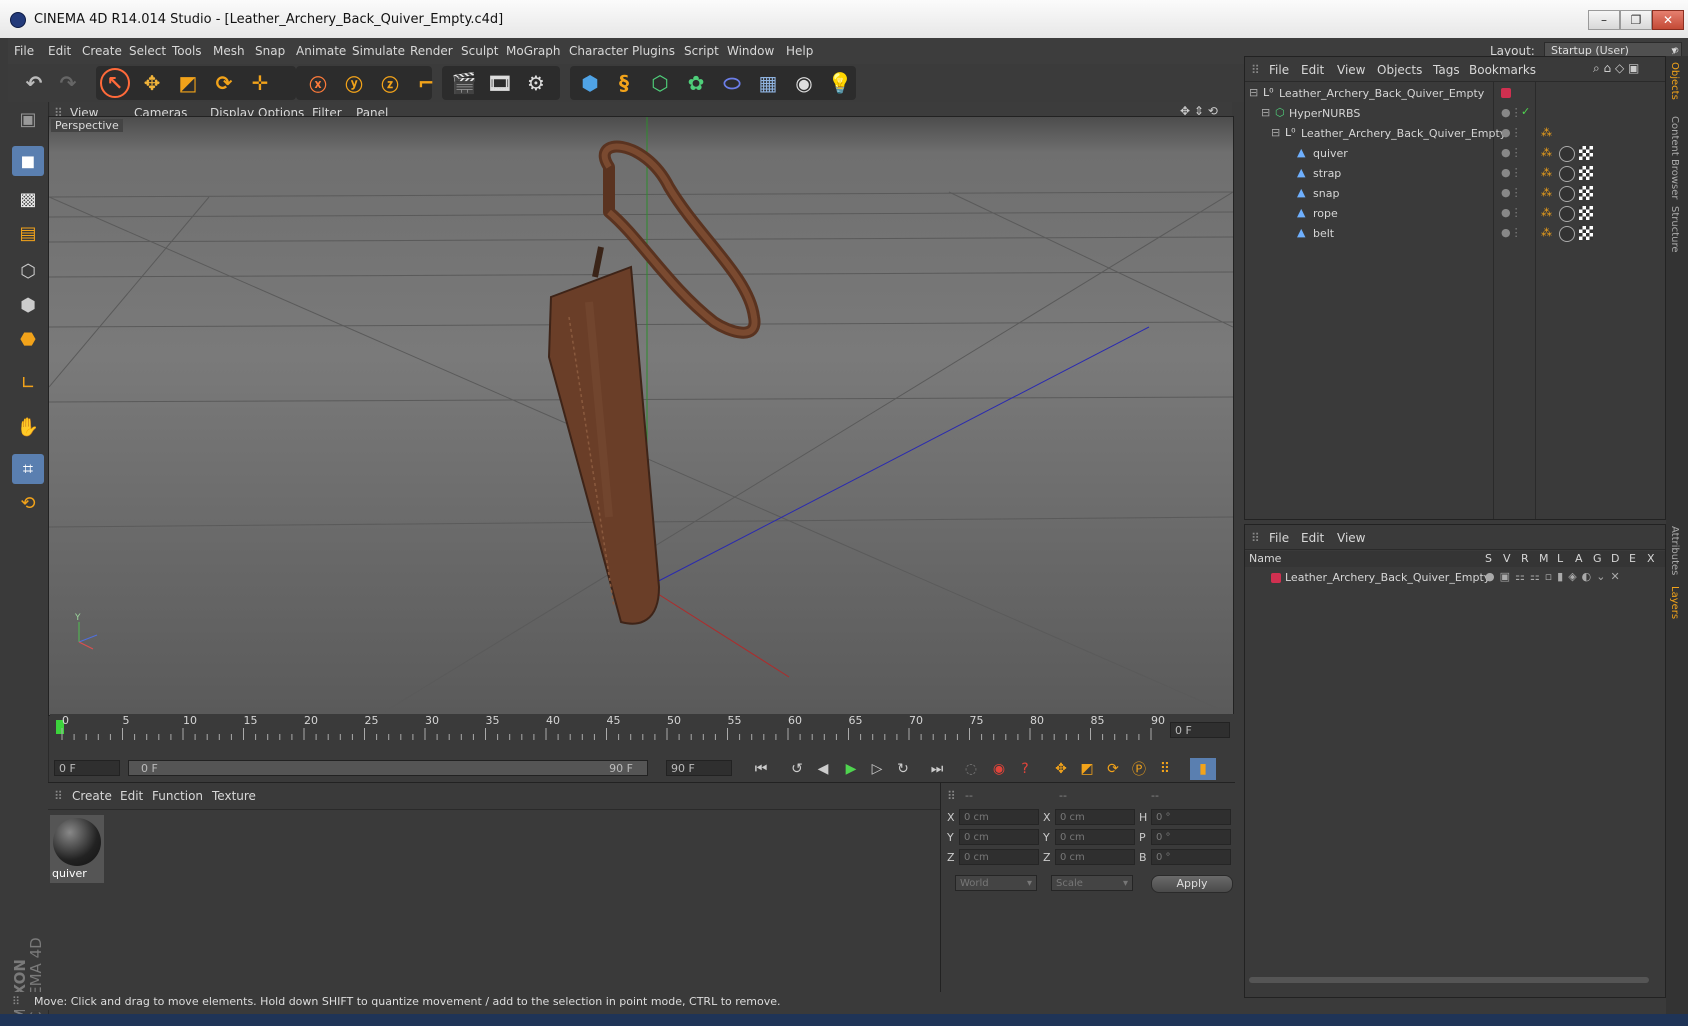 The height and width of the screenshot is (1026, 1688). What do you see at coordinates (761, 769) in the screenshot?
I see `go-to-start-icon: ⏮` at bounding box center [761, 769].